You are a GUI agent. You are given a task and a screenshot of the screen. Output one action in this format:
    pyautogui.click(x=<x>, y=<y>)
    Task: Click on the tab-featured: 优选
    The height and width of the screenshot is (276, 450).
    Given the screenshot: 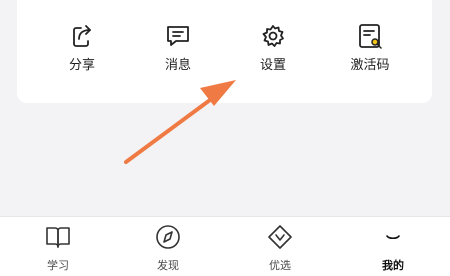 What is the action you would take?
    pyautogui.click(x=280, y=249)
    